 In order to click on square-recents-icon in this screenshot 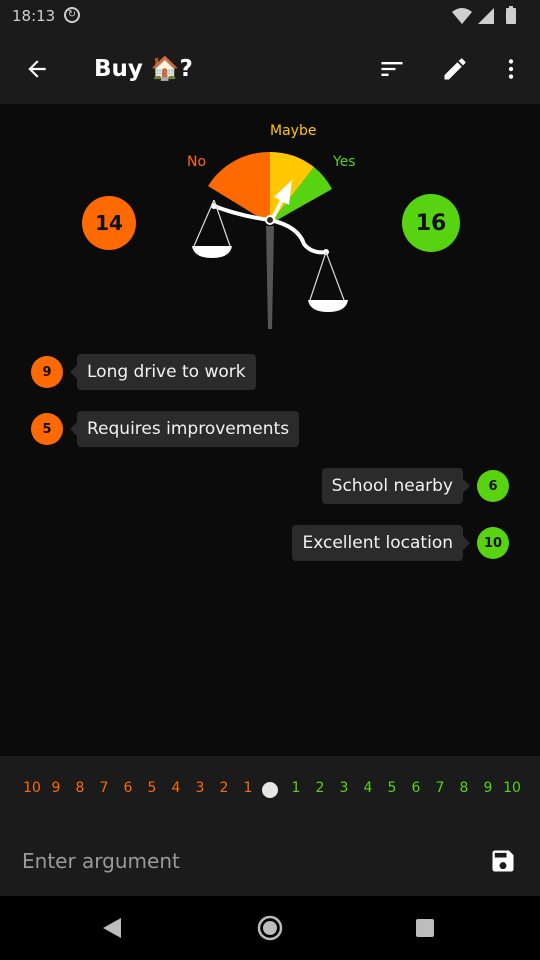, I will do `click(425, 928)`.